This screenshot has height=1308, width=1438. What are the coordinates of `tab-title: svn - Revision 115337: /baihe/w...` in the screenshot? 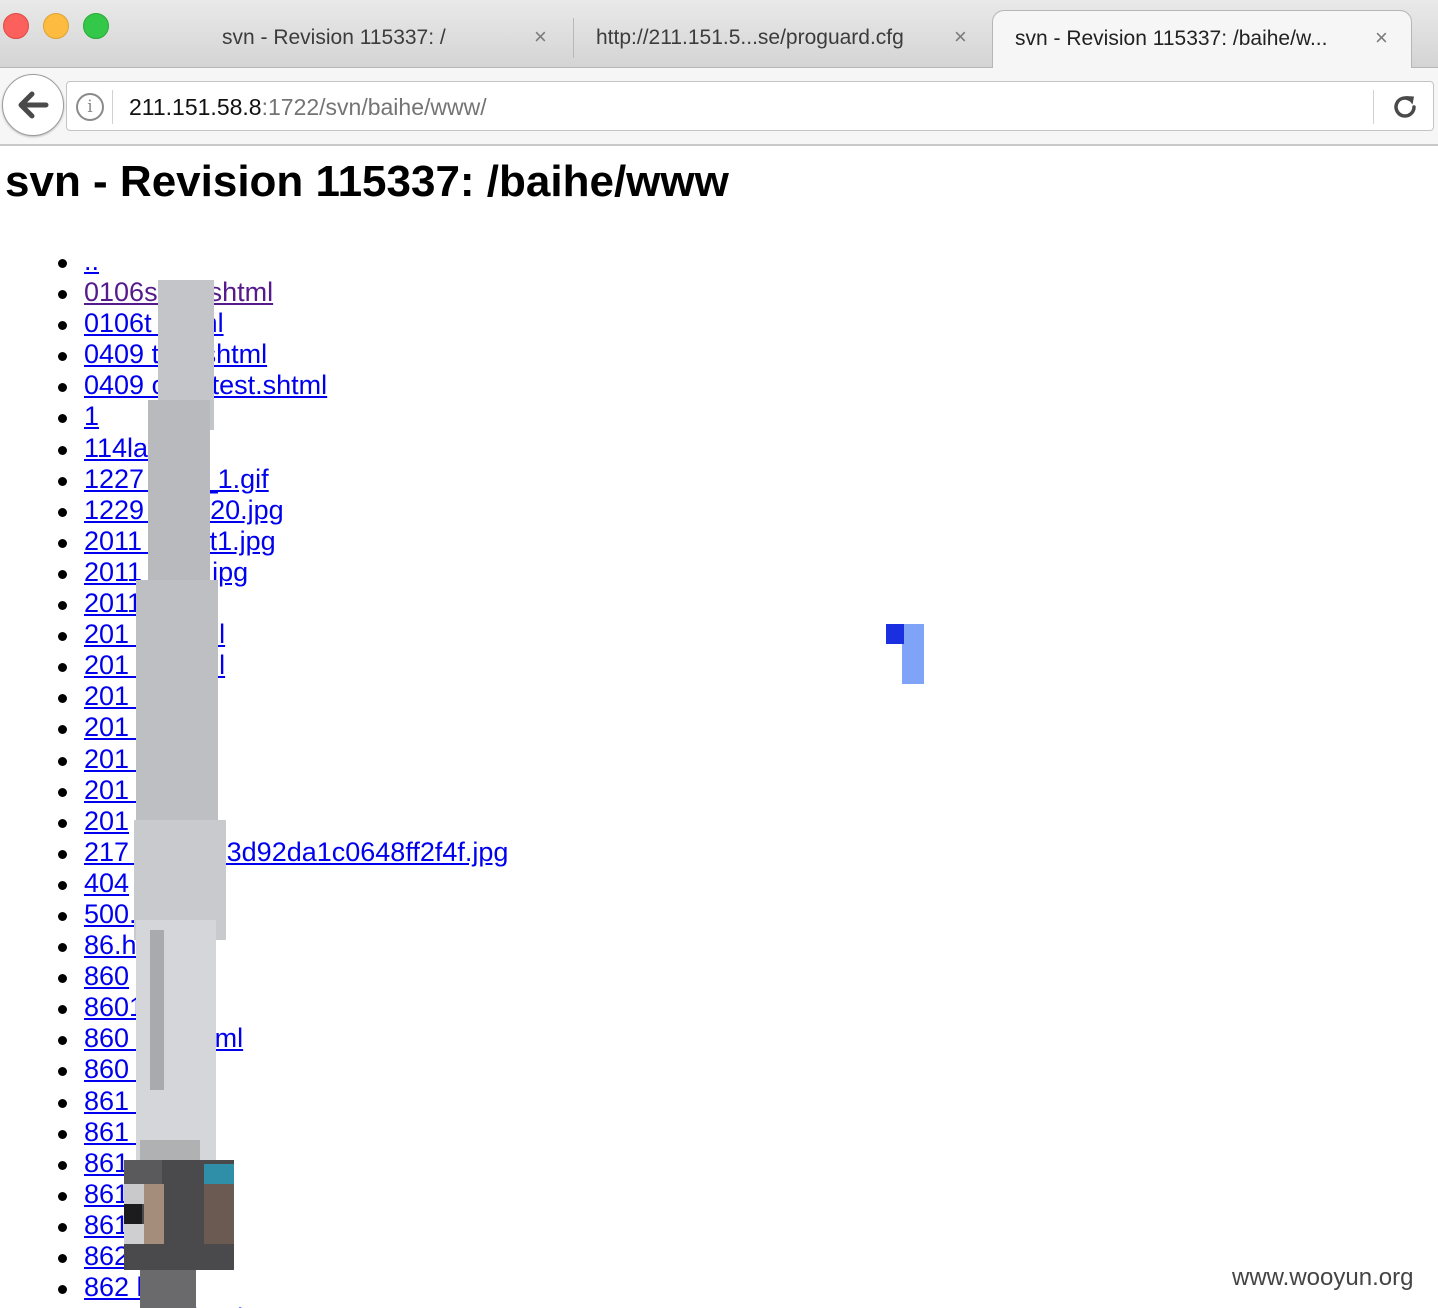 It's located at (1171, 38).